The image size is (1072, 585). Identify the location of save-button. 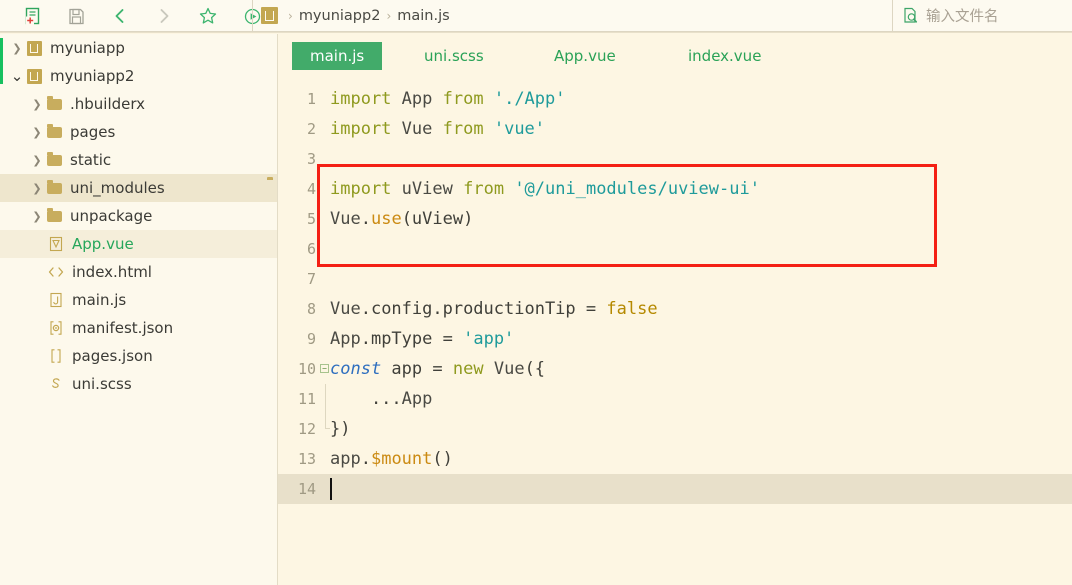
(76, 16).